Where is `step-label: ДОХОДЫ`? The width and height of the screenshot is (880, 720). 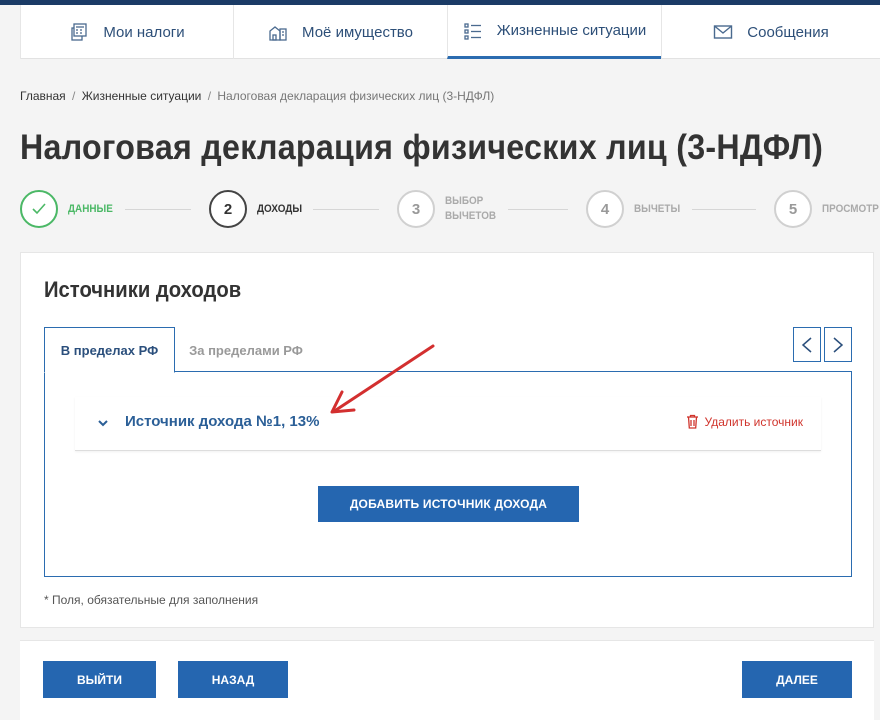 step-label: ДОХОДЫ is located at coordinates (280, 208).